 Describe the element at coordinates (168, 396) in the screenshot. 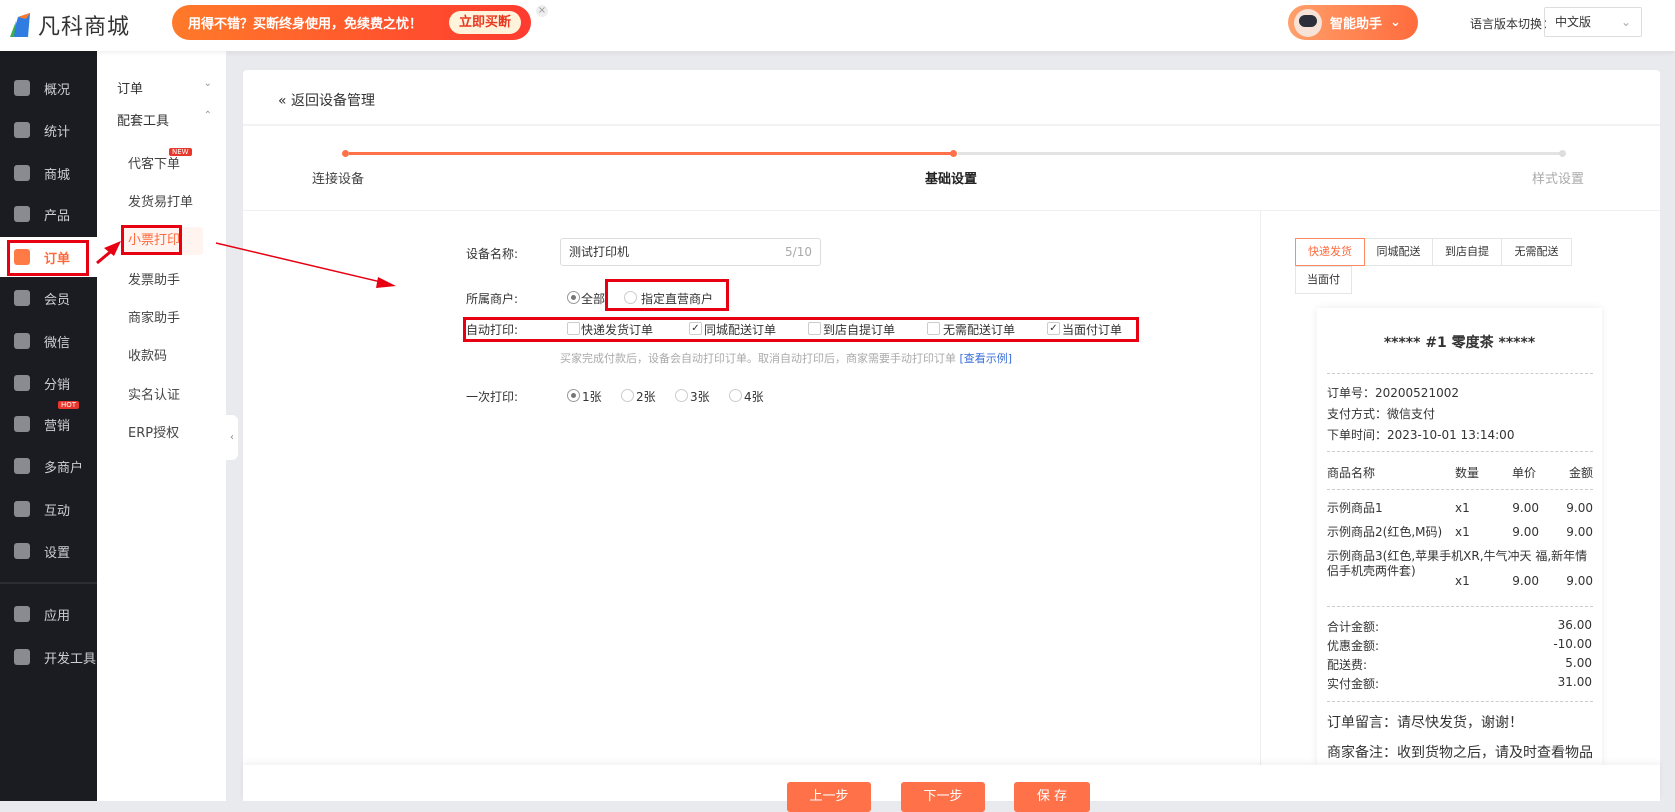

I see `subnav-item-6: 实名认证` at that location.